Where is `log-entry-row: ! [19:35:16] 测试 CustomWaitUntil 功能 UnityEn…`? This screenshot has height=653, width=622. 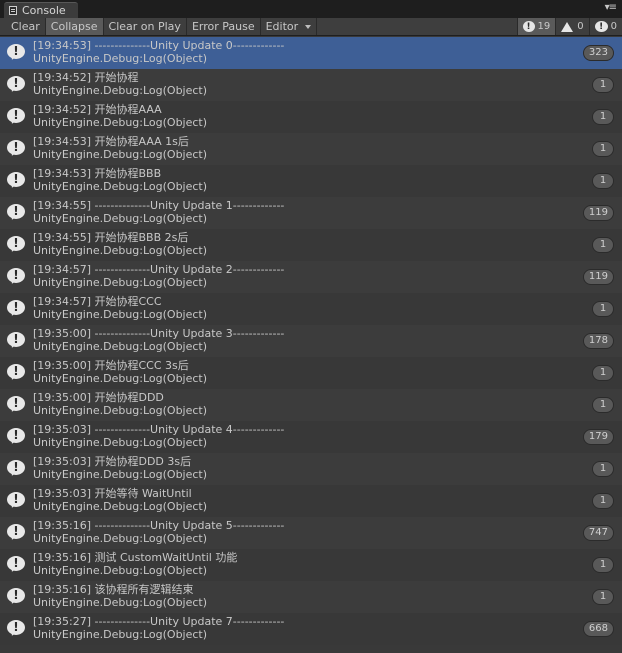
log-entry-row: ! [19:35:16] 测试 CustomWaitUntil 功能 UnityEn… is located at coordinates (311, 565).